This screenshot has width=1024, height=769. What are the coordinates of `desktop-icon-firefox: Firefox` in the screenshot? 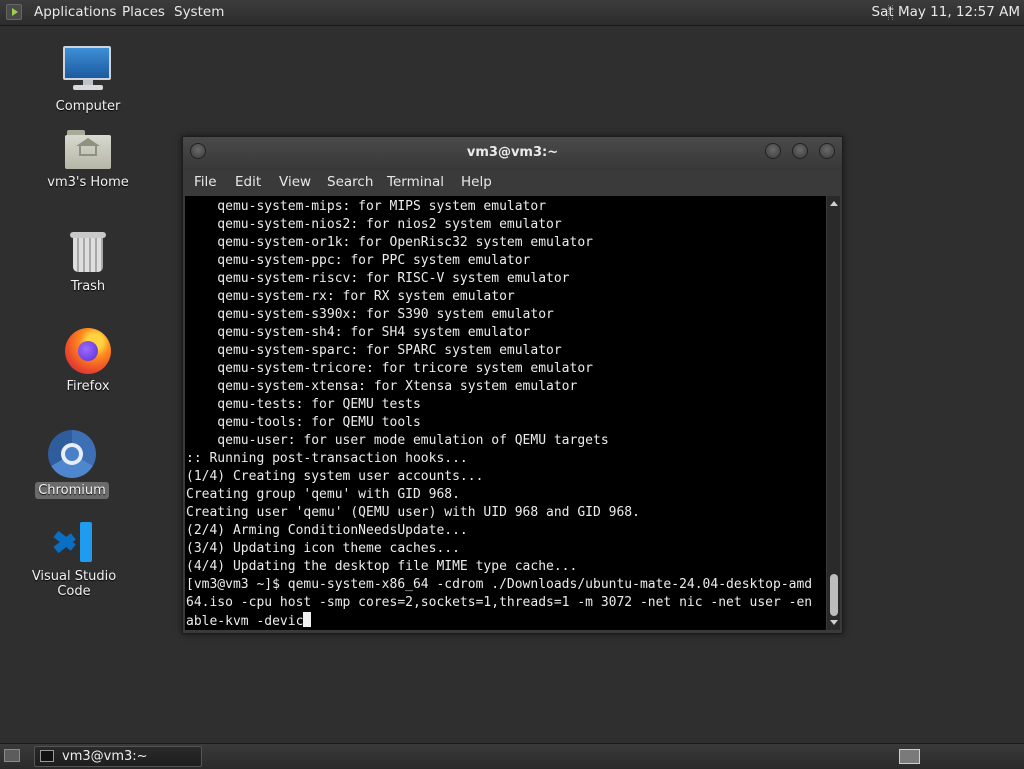 It's located at (88, 361).